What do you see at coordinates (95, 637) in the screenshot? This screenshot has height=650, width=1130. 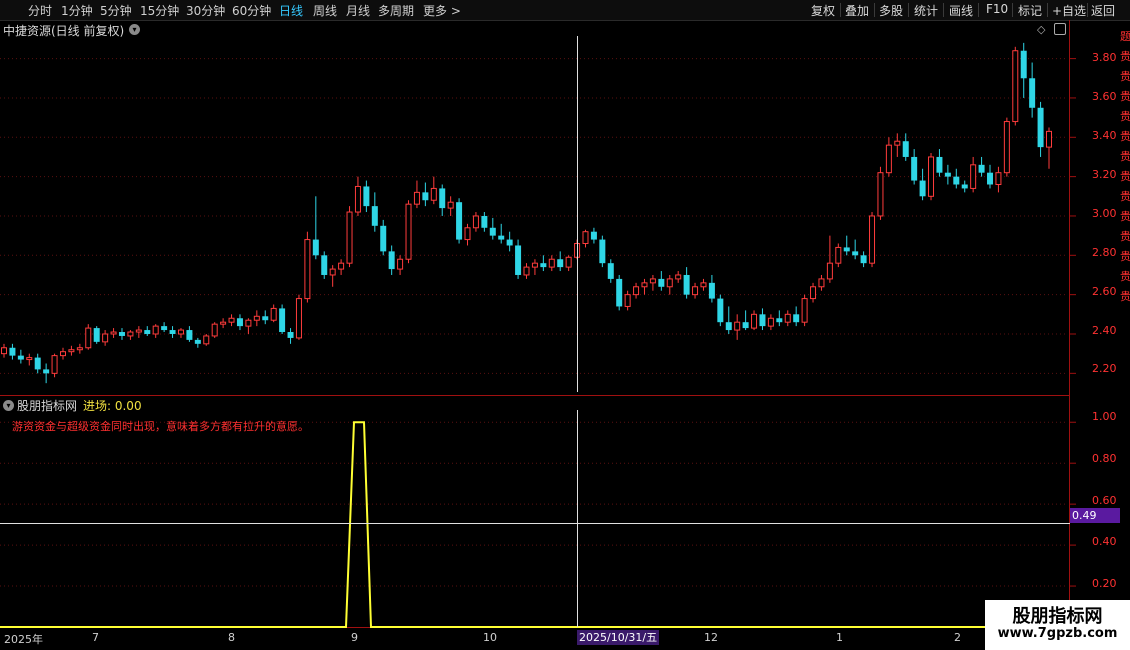 I see `date-tick: 7` at bounding box center [95, 637].